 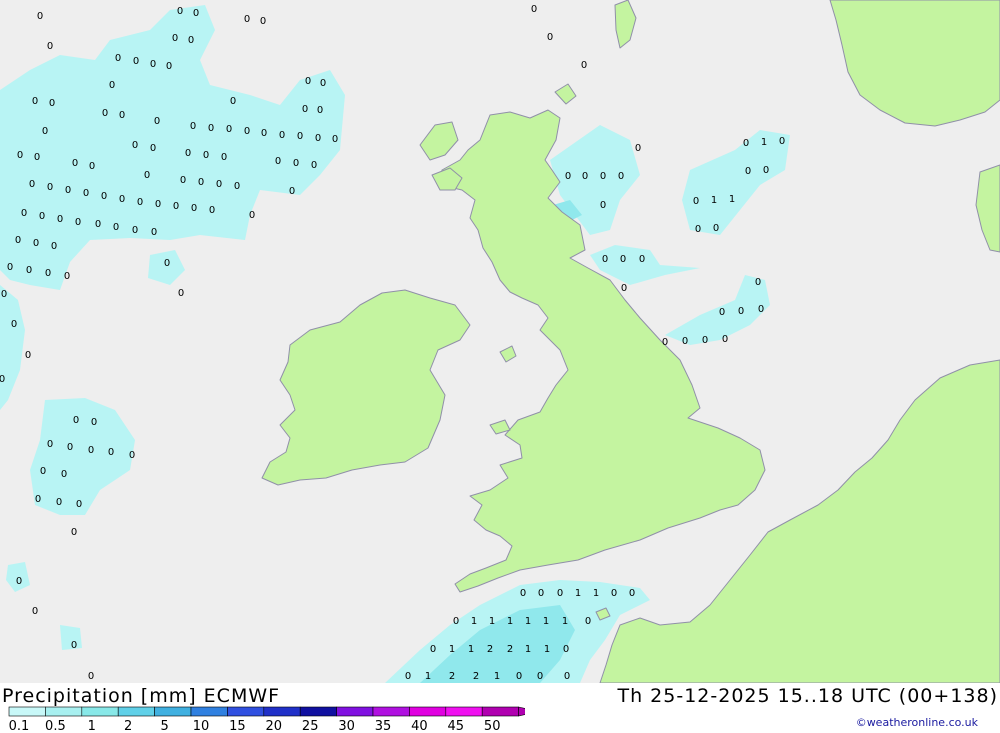 What do you see at coordinates (237, 726) in the screenshot?
I see `legend-tick-label: 15` at bounding box center [237, 726].